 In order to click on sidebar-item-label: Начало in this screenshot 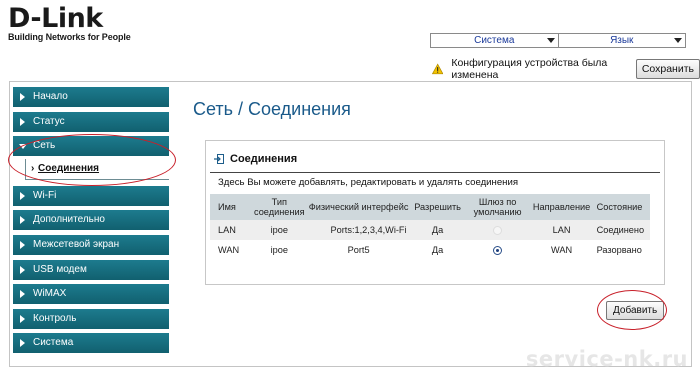, I will do `click(50, 96)`.